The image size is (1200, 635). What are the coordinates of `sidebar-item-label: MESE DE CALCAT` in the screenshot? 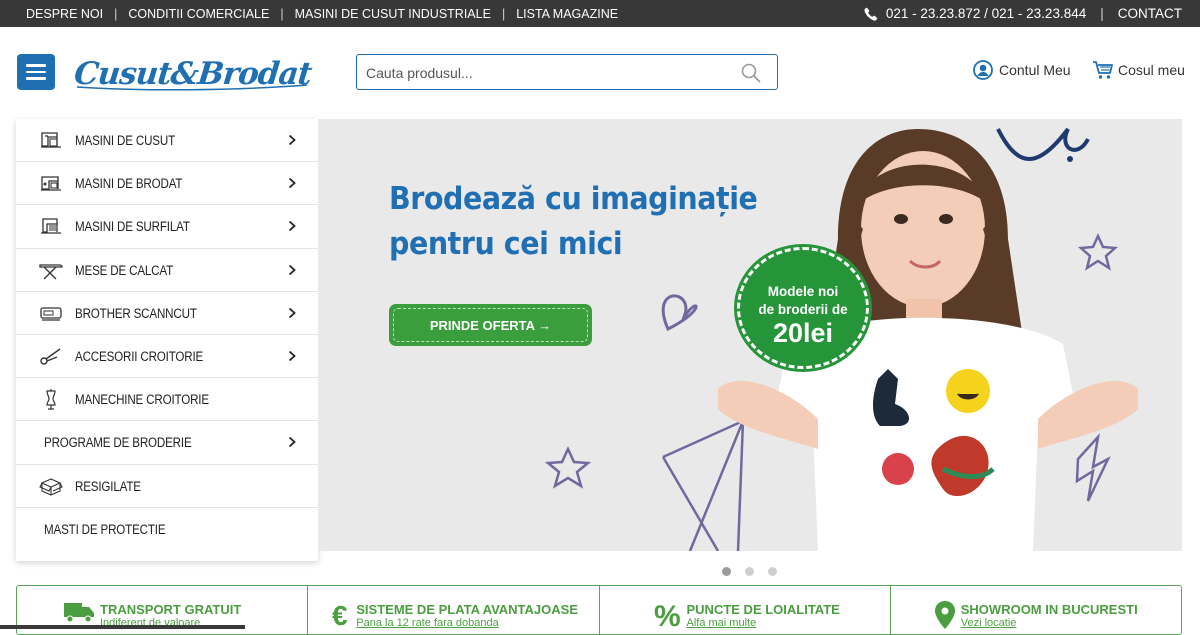 It's located at (124, 270).